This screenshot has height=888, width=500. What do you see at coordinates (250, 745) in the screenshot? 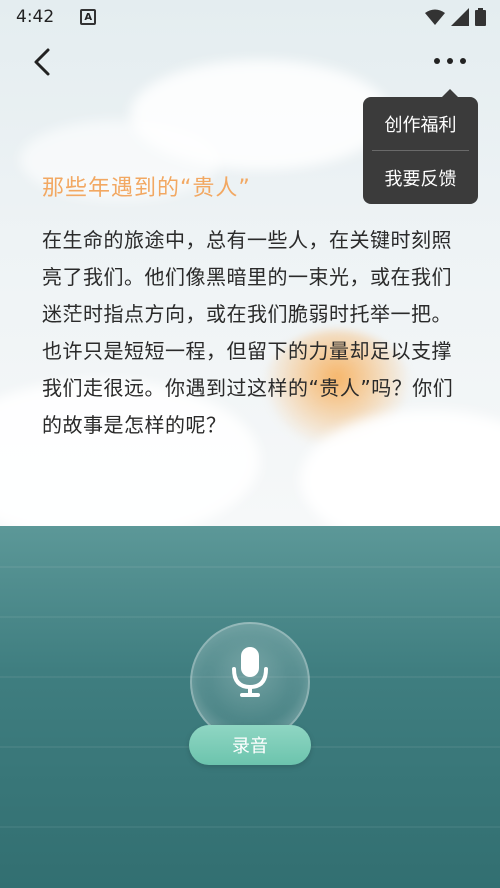
I see `record-button: 录音` at bounding box center [250, 745].